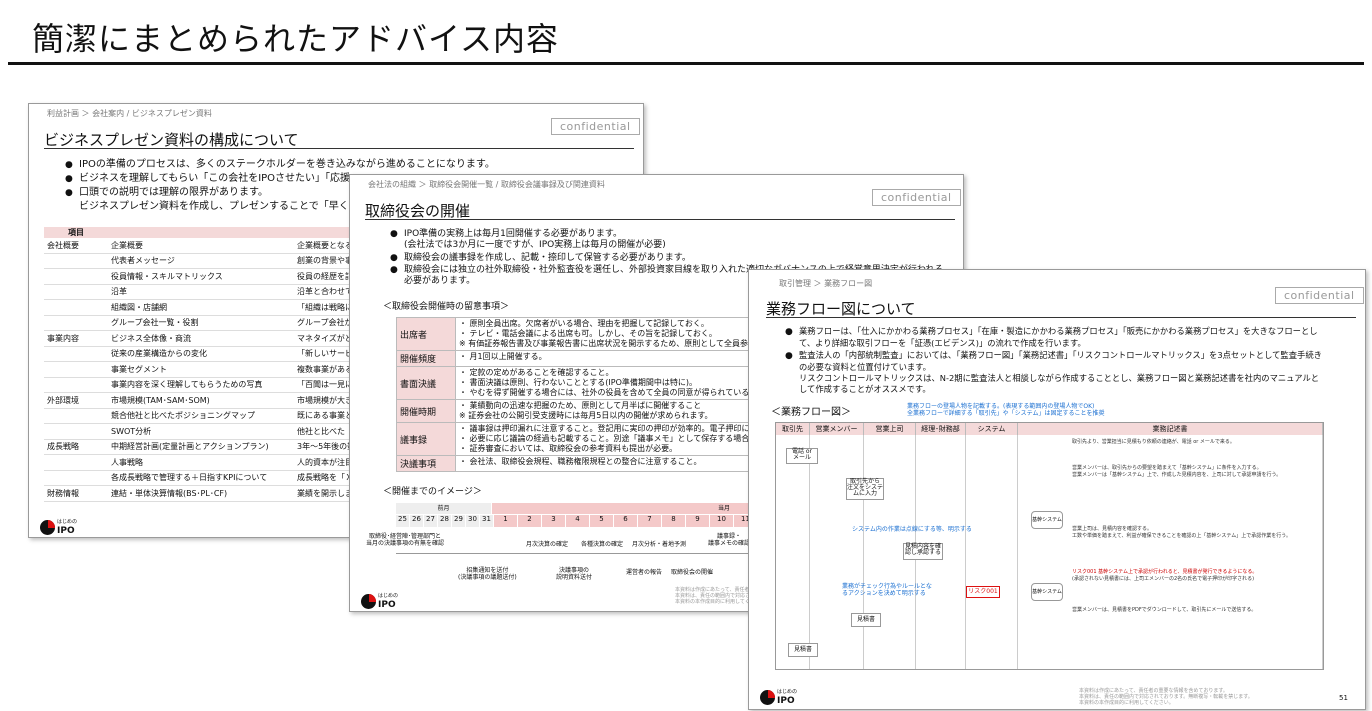 Image resolution: width=1372 pixels, height=711 pixels. I want to click on flow-column-header: 経理･財務部, so click(941, 429).